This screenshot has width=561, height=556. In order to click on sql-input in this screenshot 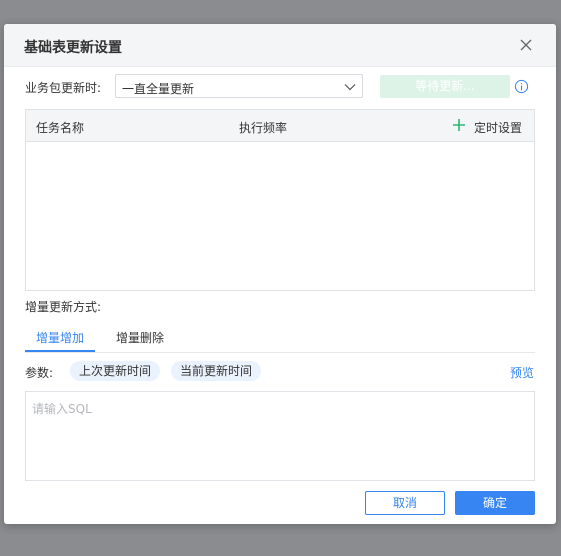, I will do `click(280, 436)`.